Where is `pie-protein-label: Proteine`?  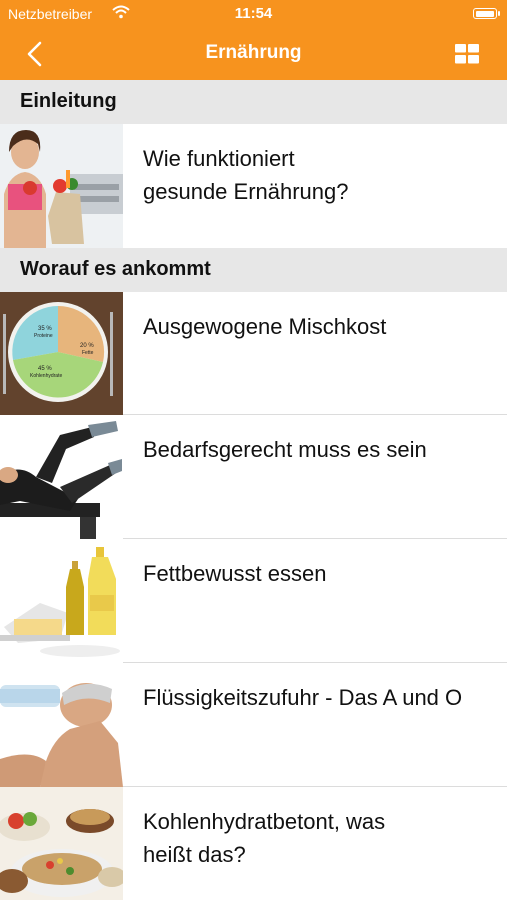 pie-protein-label: Proteine is located at coordinates (43, 336).